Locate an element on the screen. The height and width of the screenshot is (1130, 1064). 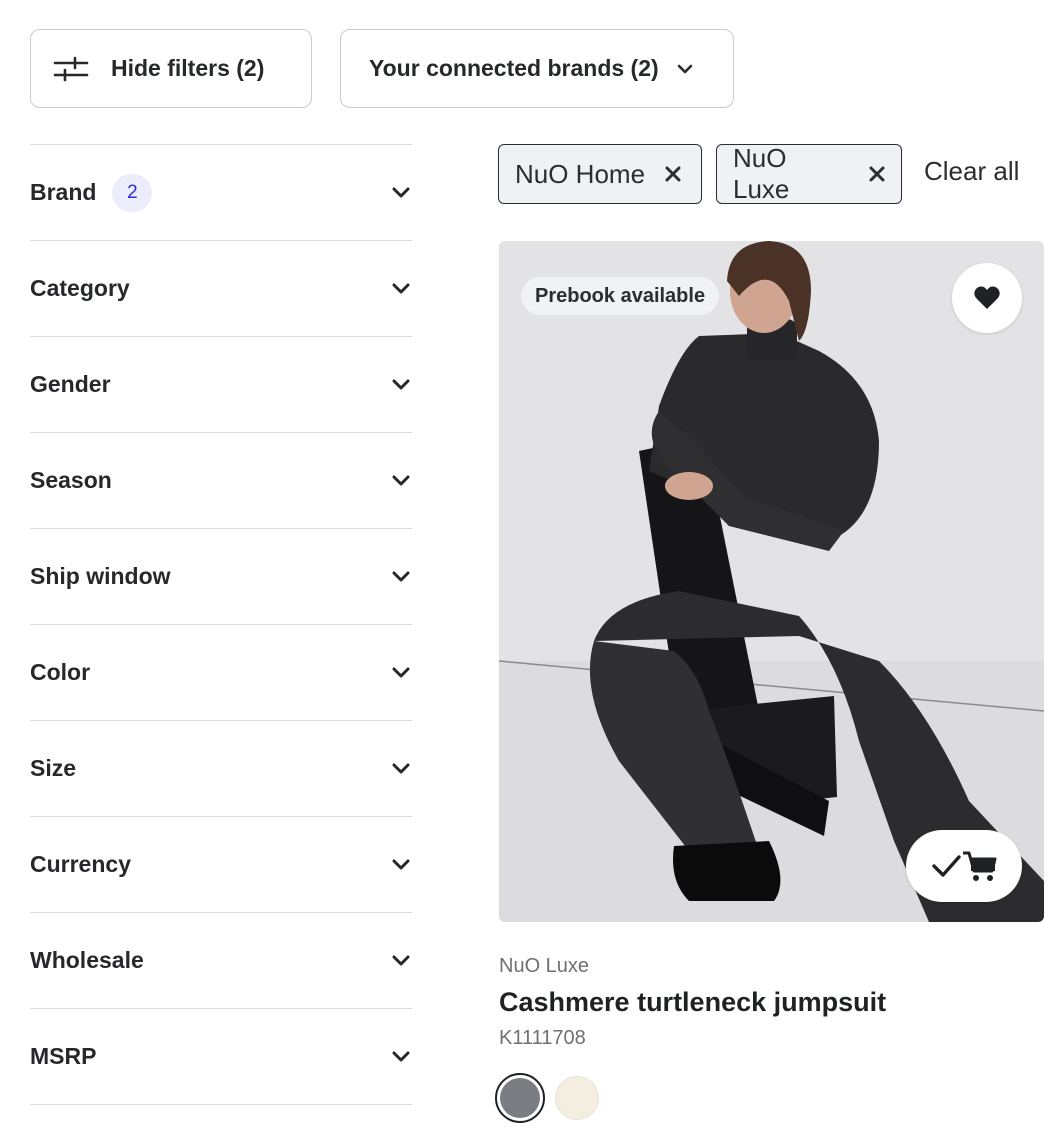
favorite-button is located at coordinates (987, 298).